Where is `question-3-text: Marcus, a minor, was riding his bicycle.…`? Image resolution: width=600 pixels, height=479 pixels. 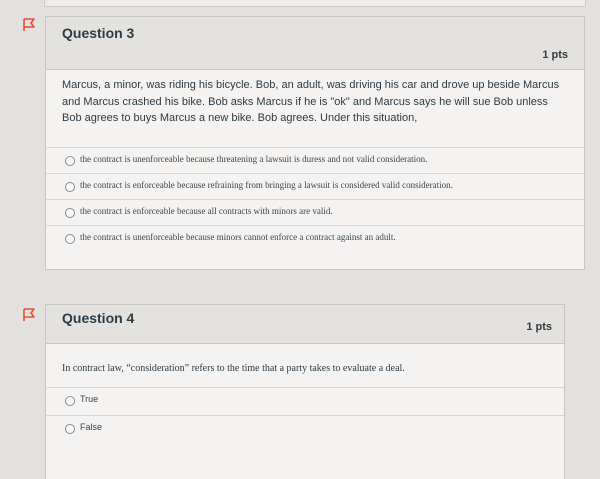 question-3-text: Marcus, a minor, was riding his bicycle.… is located at coordinates (311, 101).